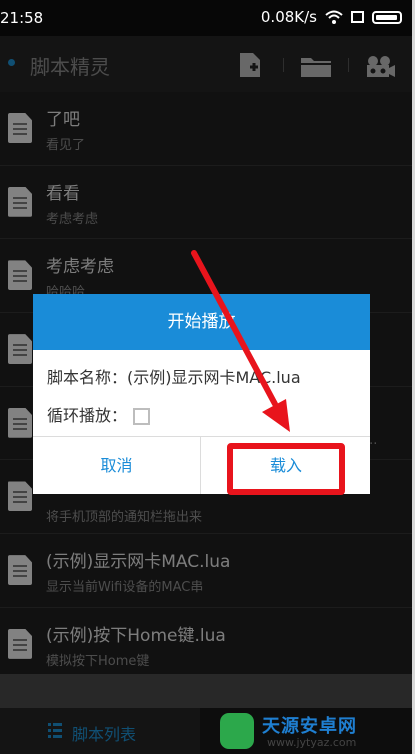 The width and height of the screenshot is (415, 754). What do you see at coordinates (312, 742) in the screenshot?
I see `watermark-url: www.jytyaz.com` at bounding box center [312, 742].